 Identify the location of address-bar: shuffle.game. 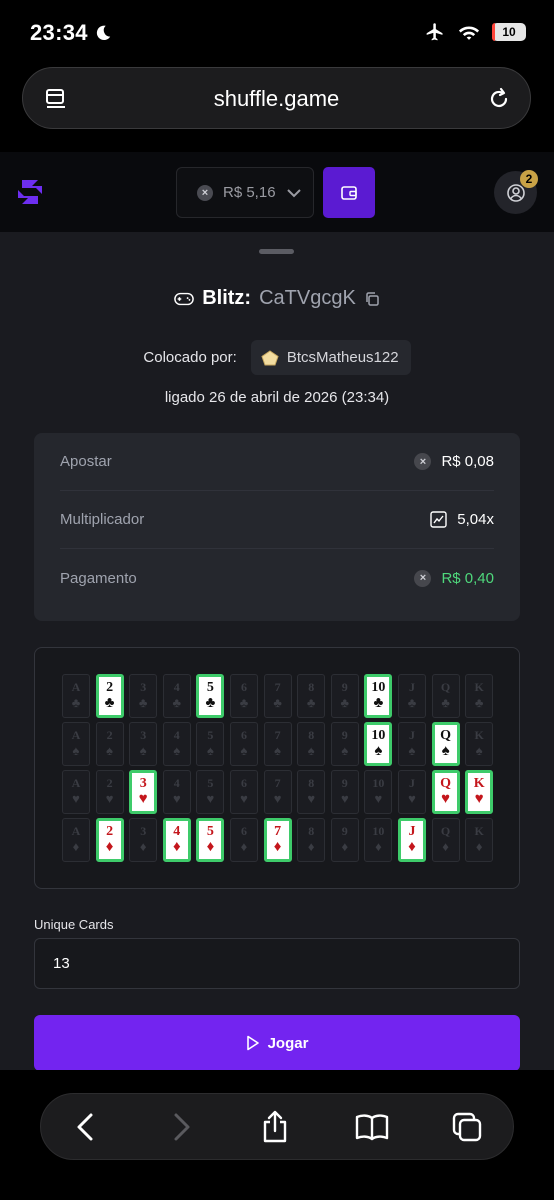
(276, 98).